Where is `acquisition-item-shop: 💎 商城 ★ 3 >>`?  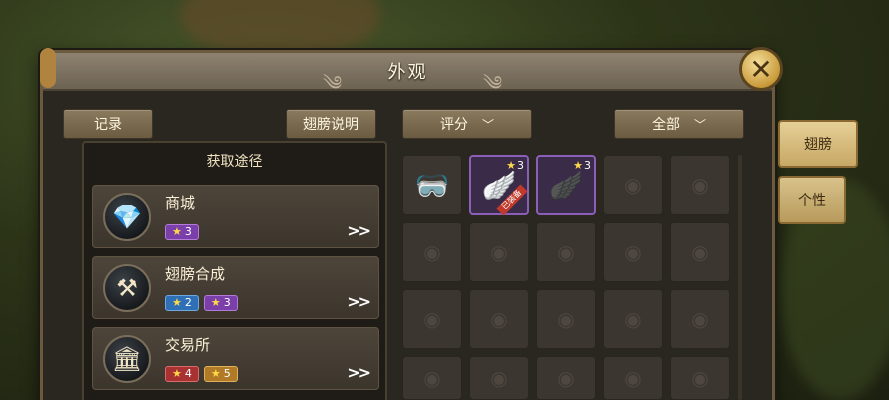
acquisition-item-shop: 💎 商城 ★ 3 >> is located at coordinates (235, 216).